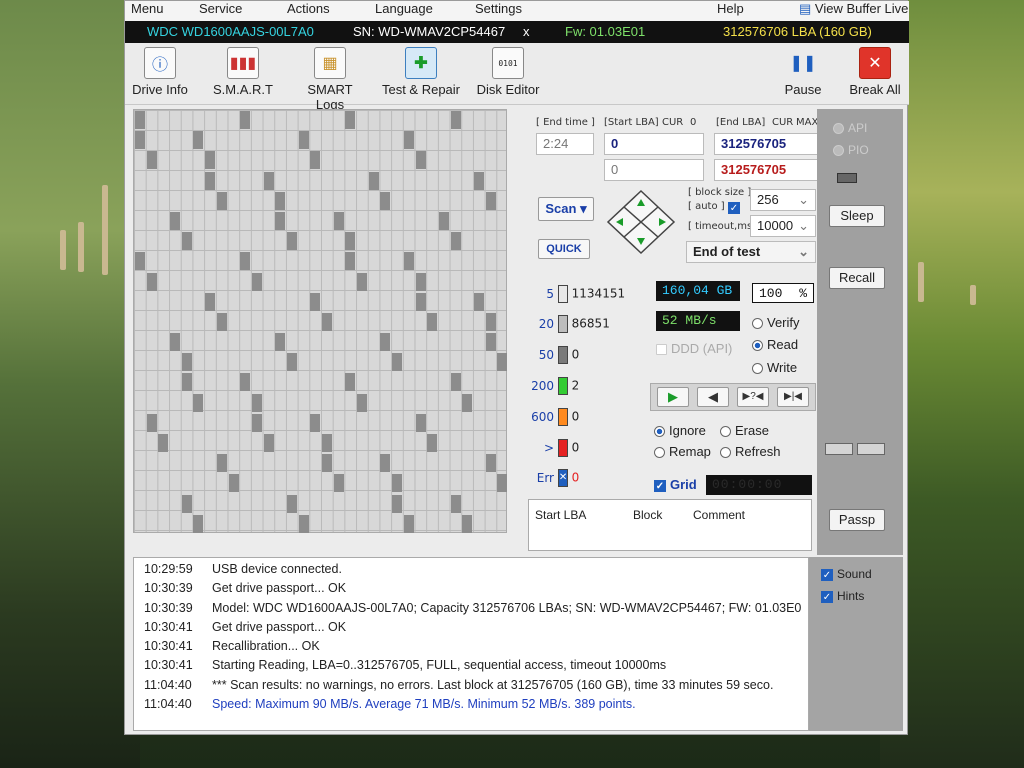  What do you see at coordinates (566, 209) in the screenshot?
I see `scan-button: Scan ▾` at bounding box center [566, 209].